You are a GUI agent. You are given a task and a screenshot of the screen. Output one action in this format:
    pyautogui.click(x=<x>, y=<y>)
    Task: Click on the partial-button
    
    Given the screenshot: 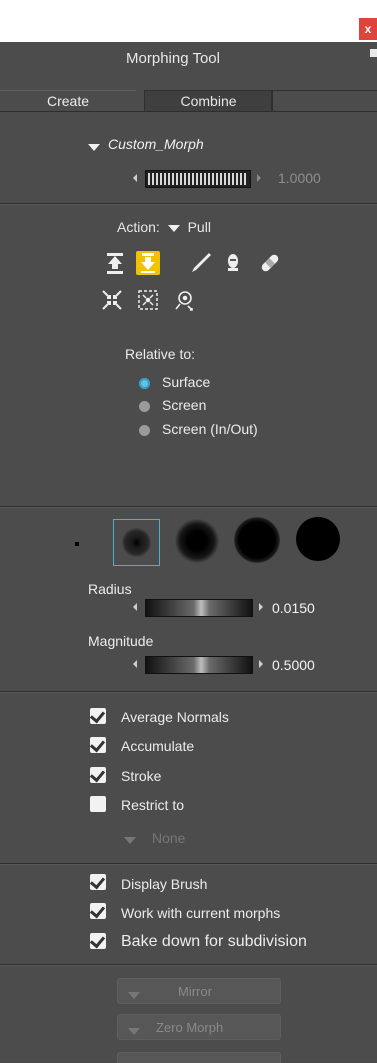 What is the action you would take?
    pyautogui.click(x=199, y=1057)
    